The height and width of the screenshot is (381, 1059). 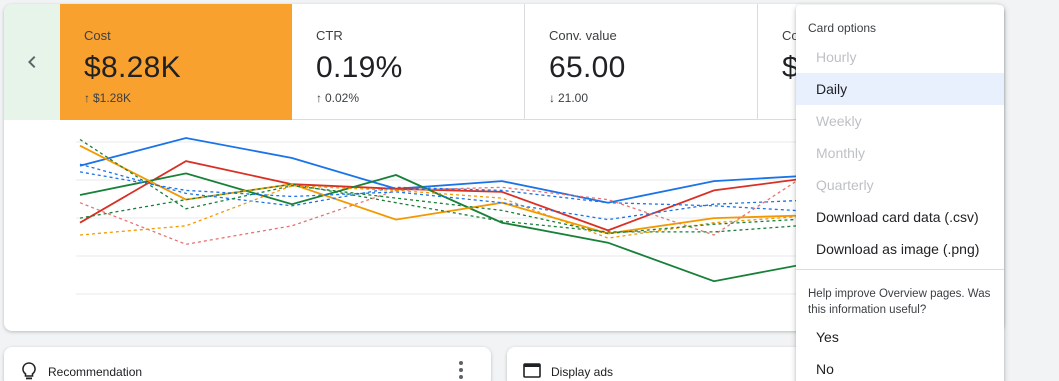 What do you see at coordinates (188, 98) in the screenshot?
I see `metric-change: ↑ $1.28K` at bounding box center [188, 98].